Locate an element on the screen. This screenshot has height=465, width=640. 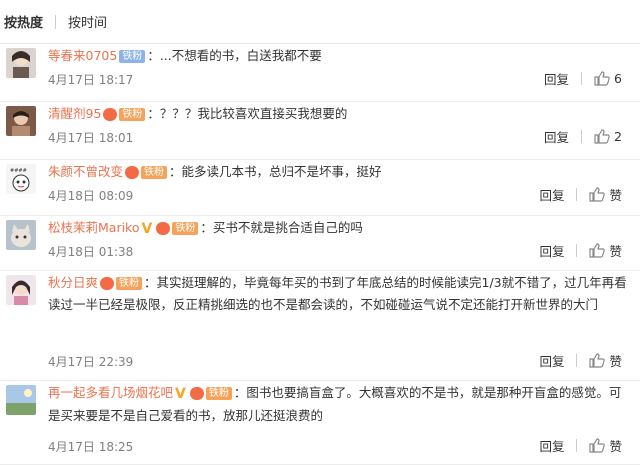
comment-item: 清醒剂95 铁粉 ：？？？我比较喜欢直接买我想要的 4月17日 18:01 回复 2 is located at coordinates (320, 131).